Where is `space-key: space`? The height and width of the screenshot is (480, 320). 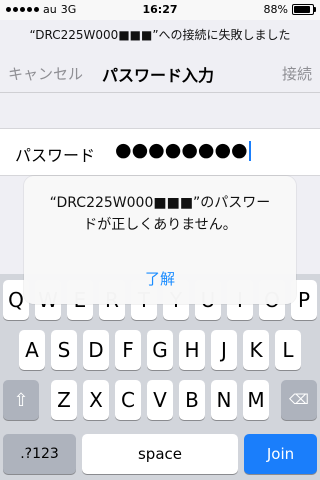 space-key: space is located at coordinates (160, 454).